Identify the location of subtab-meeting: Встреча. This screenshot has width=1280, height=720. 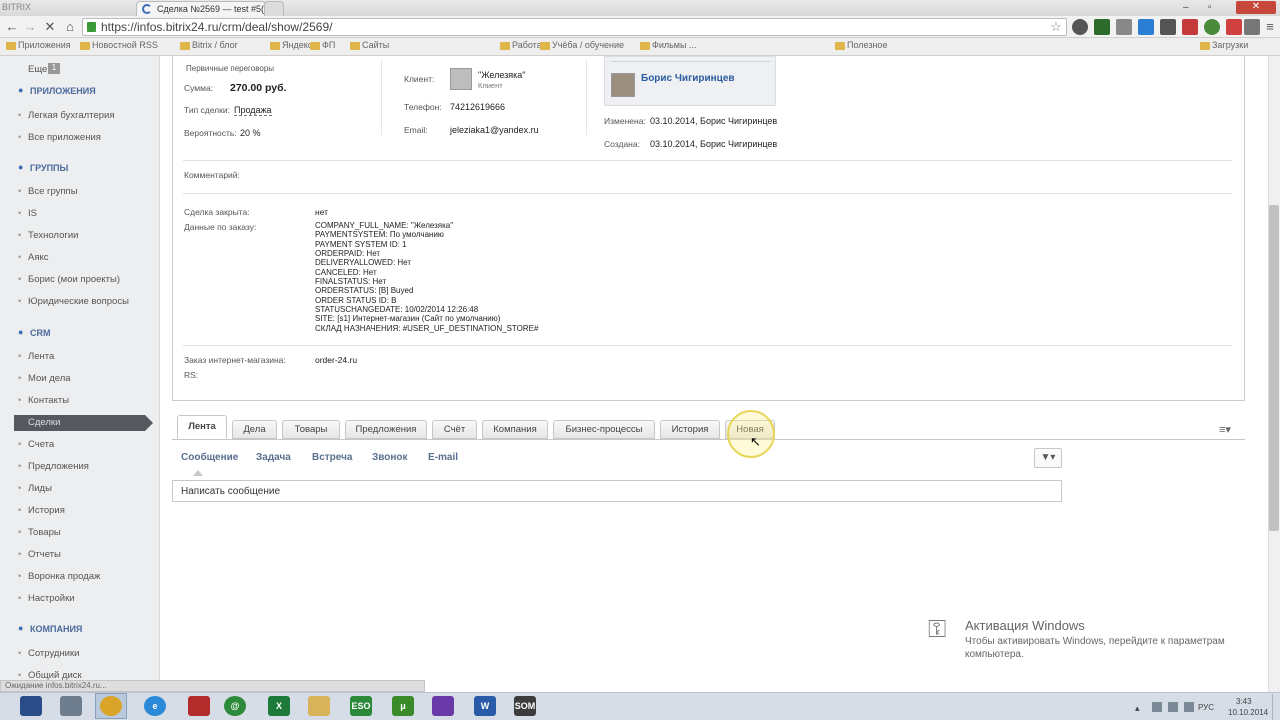
(332, 457).